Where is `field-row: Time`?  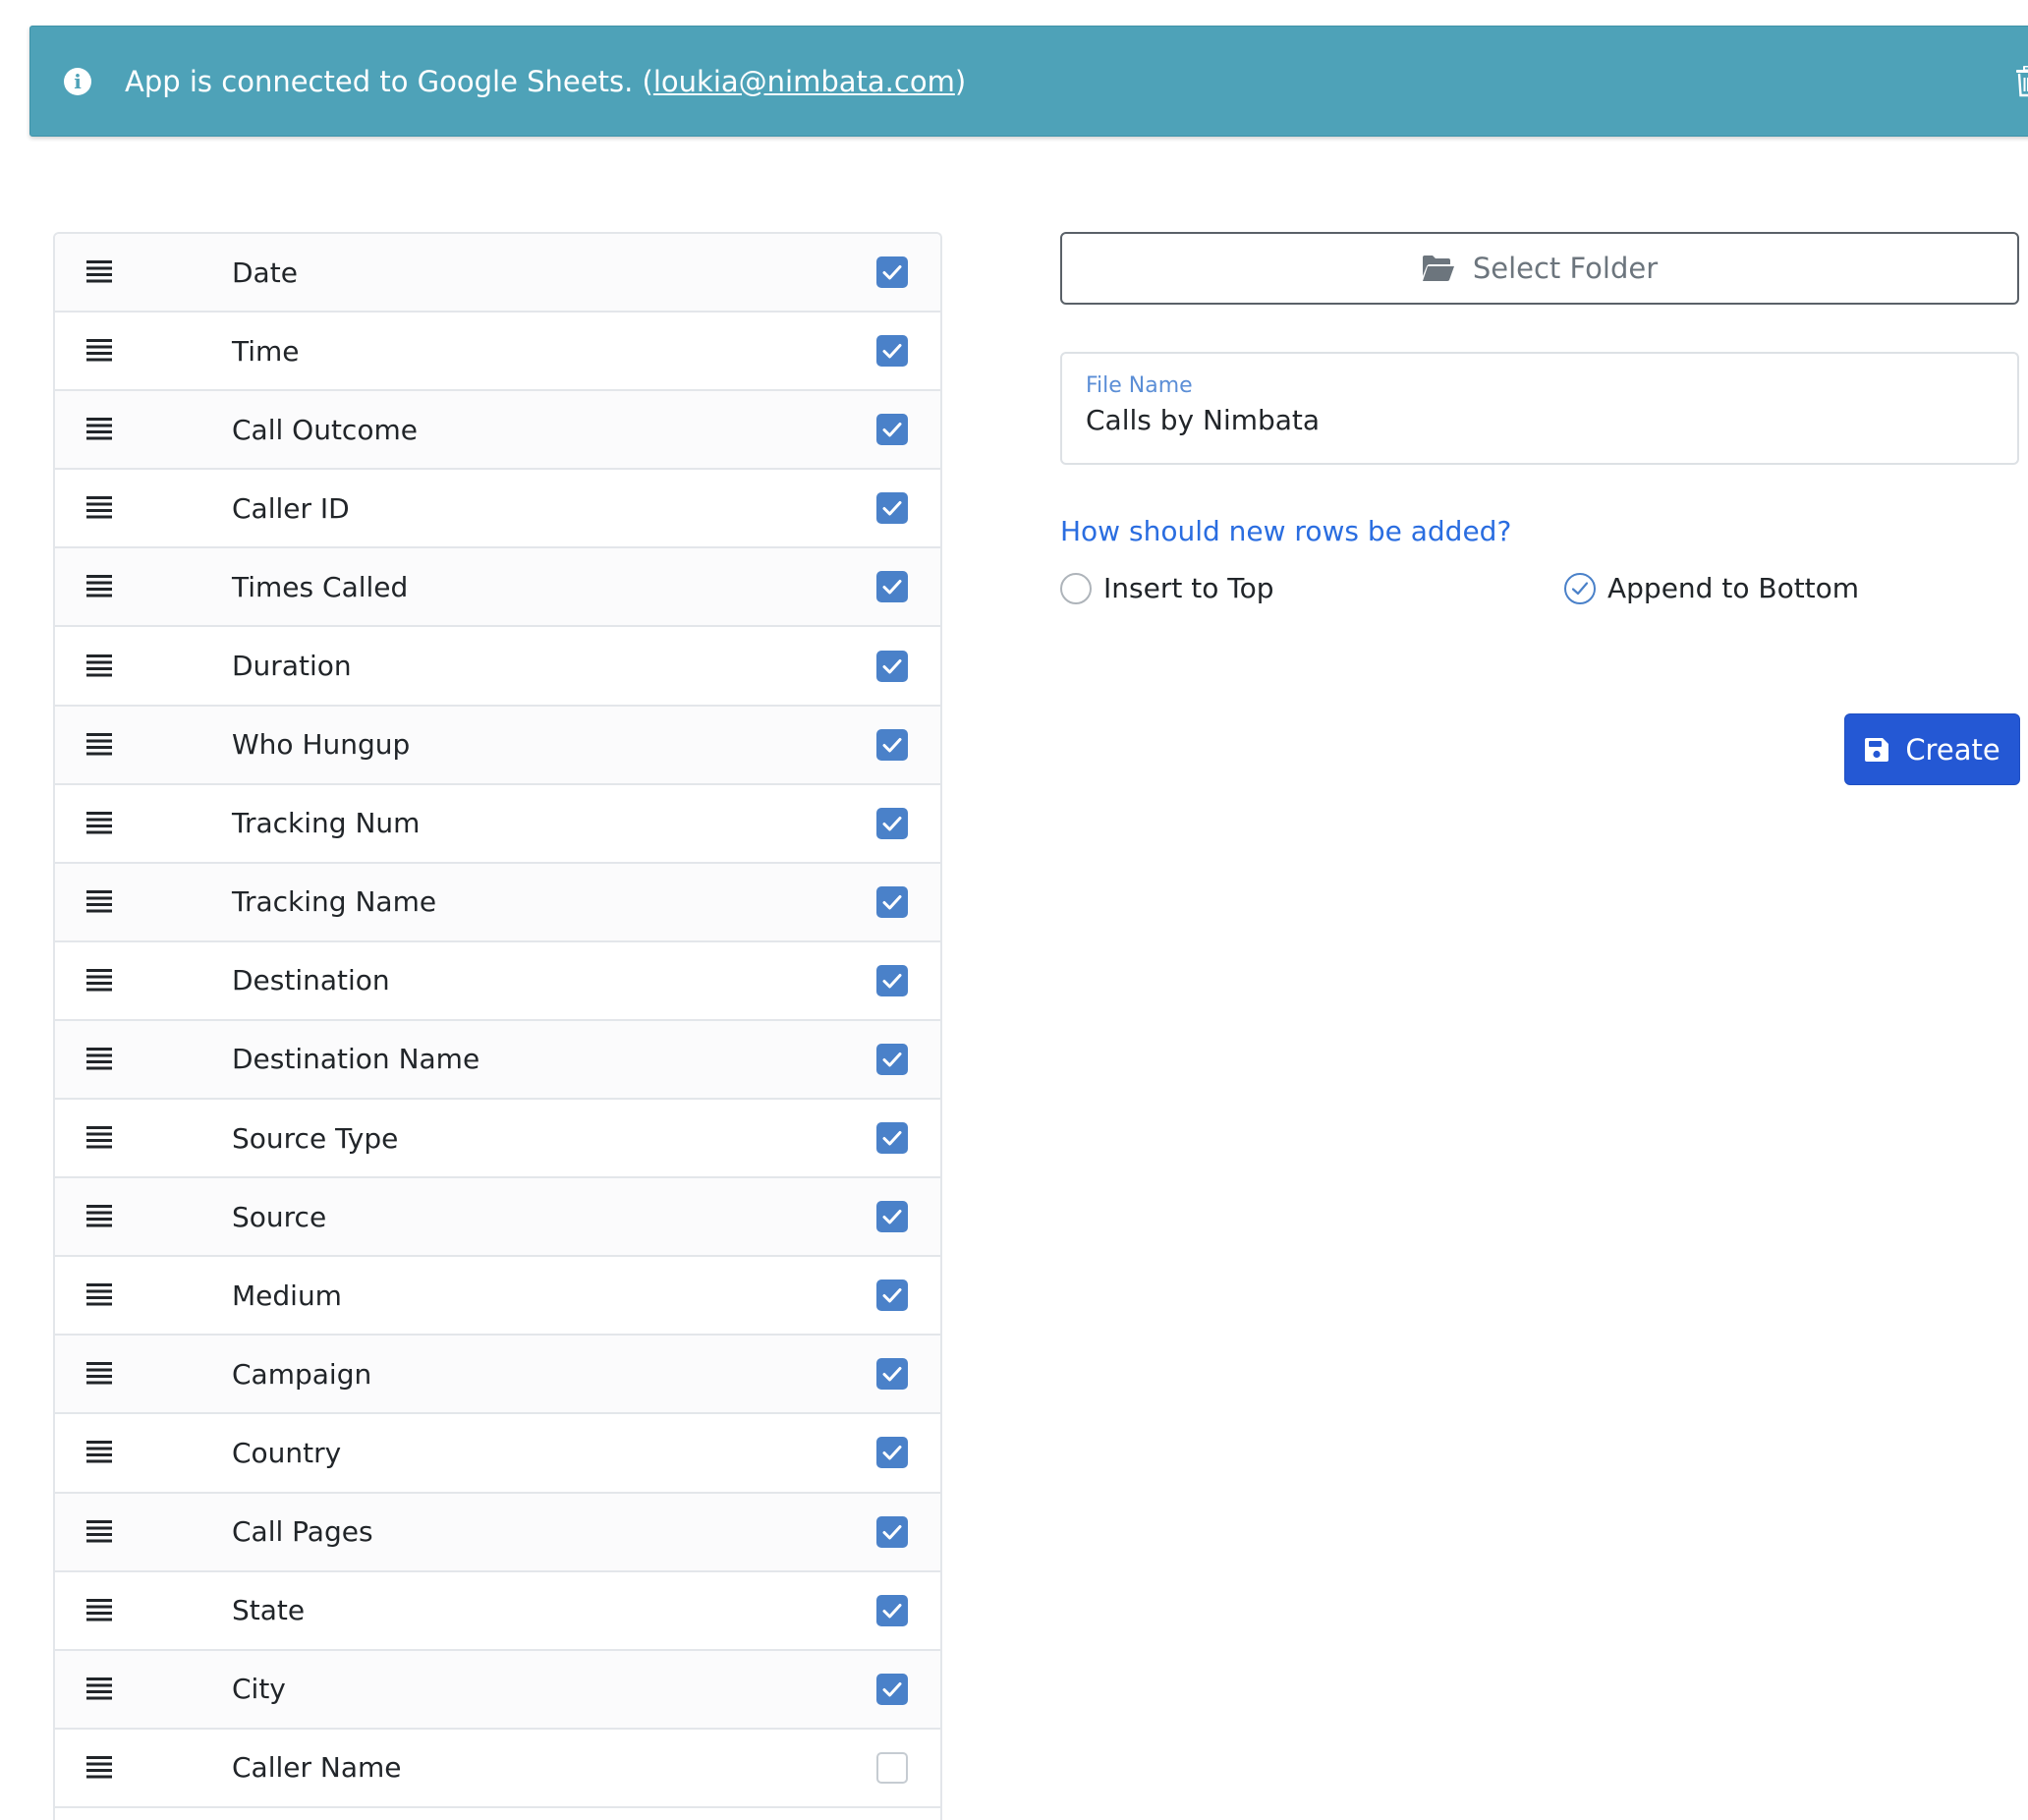
field-row: Time is located at coordinates (498, 352).